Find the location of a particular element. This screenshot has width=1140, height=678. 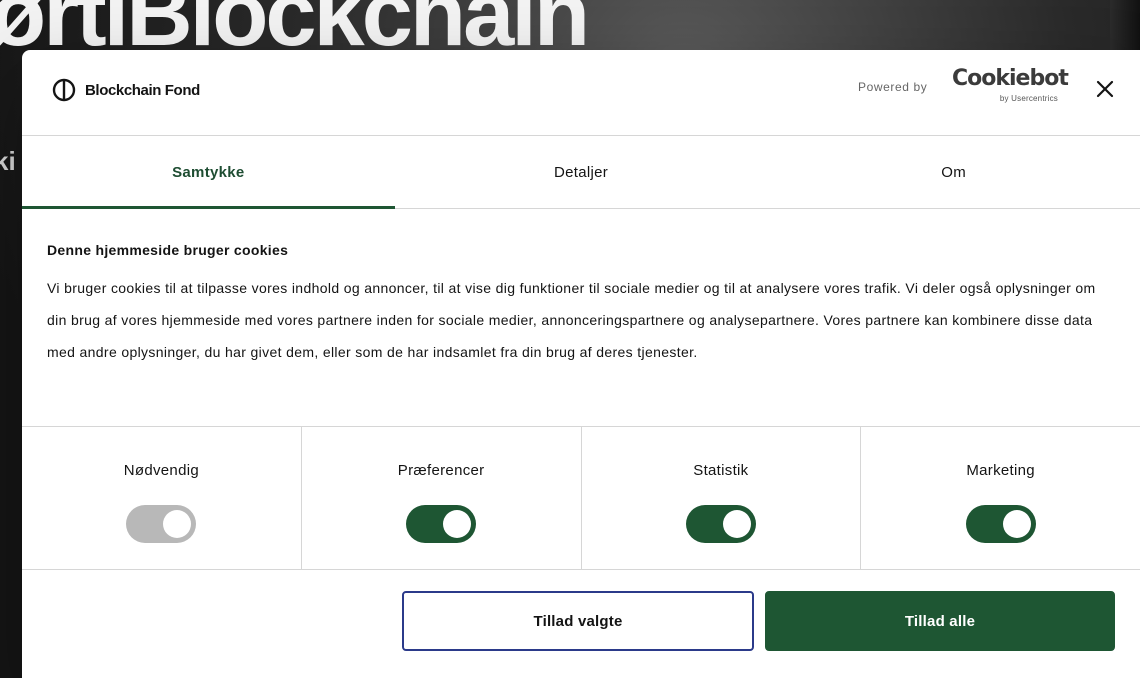

brand: Blockchain Fond is located at coordinates (126, 90).